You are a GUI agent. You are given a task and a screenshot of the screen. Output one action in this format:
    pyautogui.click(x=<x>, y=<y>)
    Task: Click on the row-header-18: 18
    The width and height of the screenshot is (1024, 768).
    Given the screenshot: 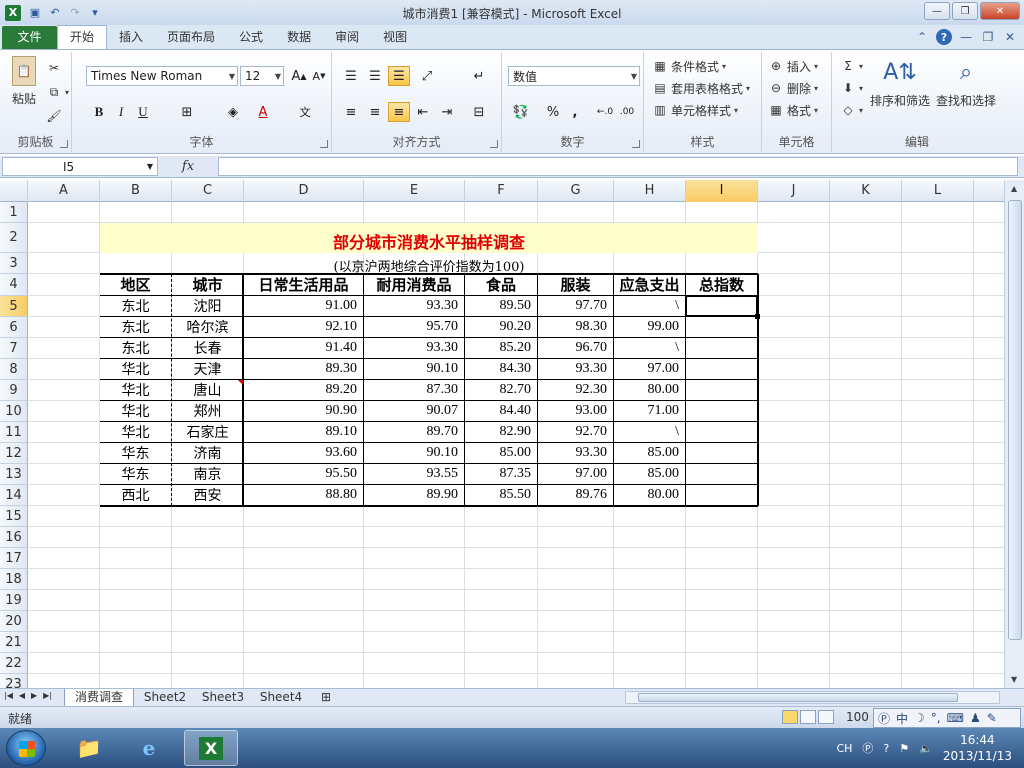 What is the action you would take?
    pyautogui.click(x=14, y=579)
    